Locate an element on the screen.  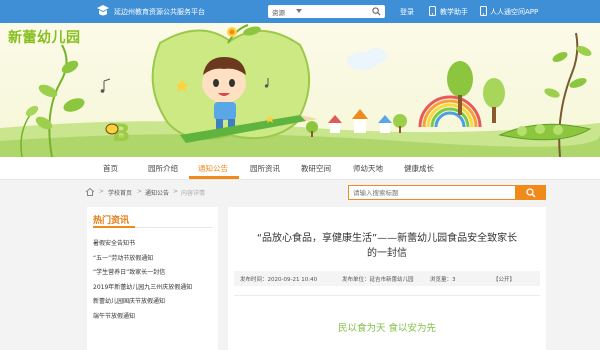
article-title: “品放心食品，享健康生活”——新蕾幼儿园食品安全致家长 is located at coordinates (387, 238).